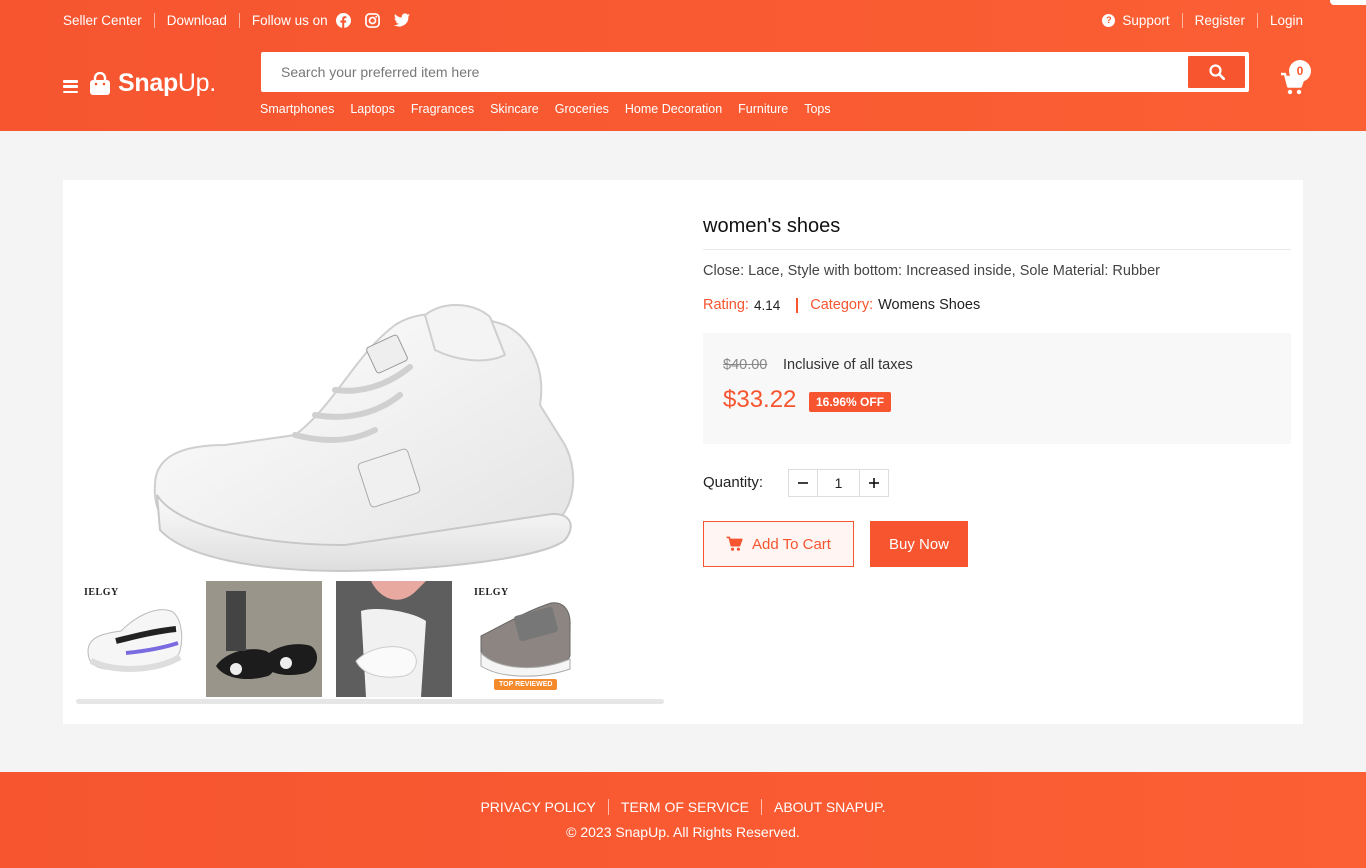  Describe the element at coordinates (370, 701) in the screenshot. I see `thumbnail-scrollbar` at that location.